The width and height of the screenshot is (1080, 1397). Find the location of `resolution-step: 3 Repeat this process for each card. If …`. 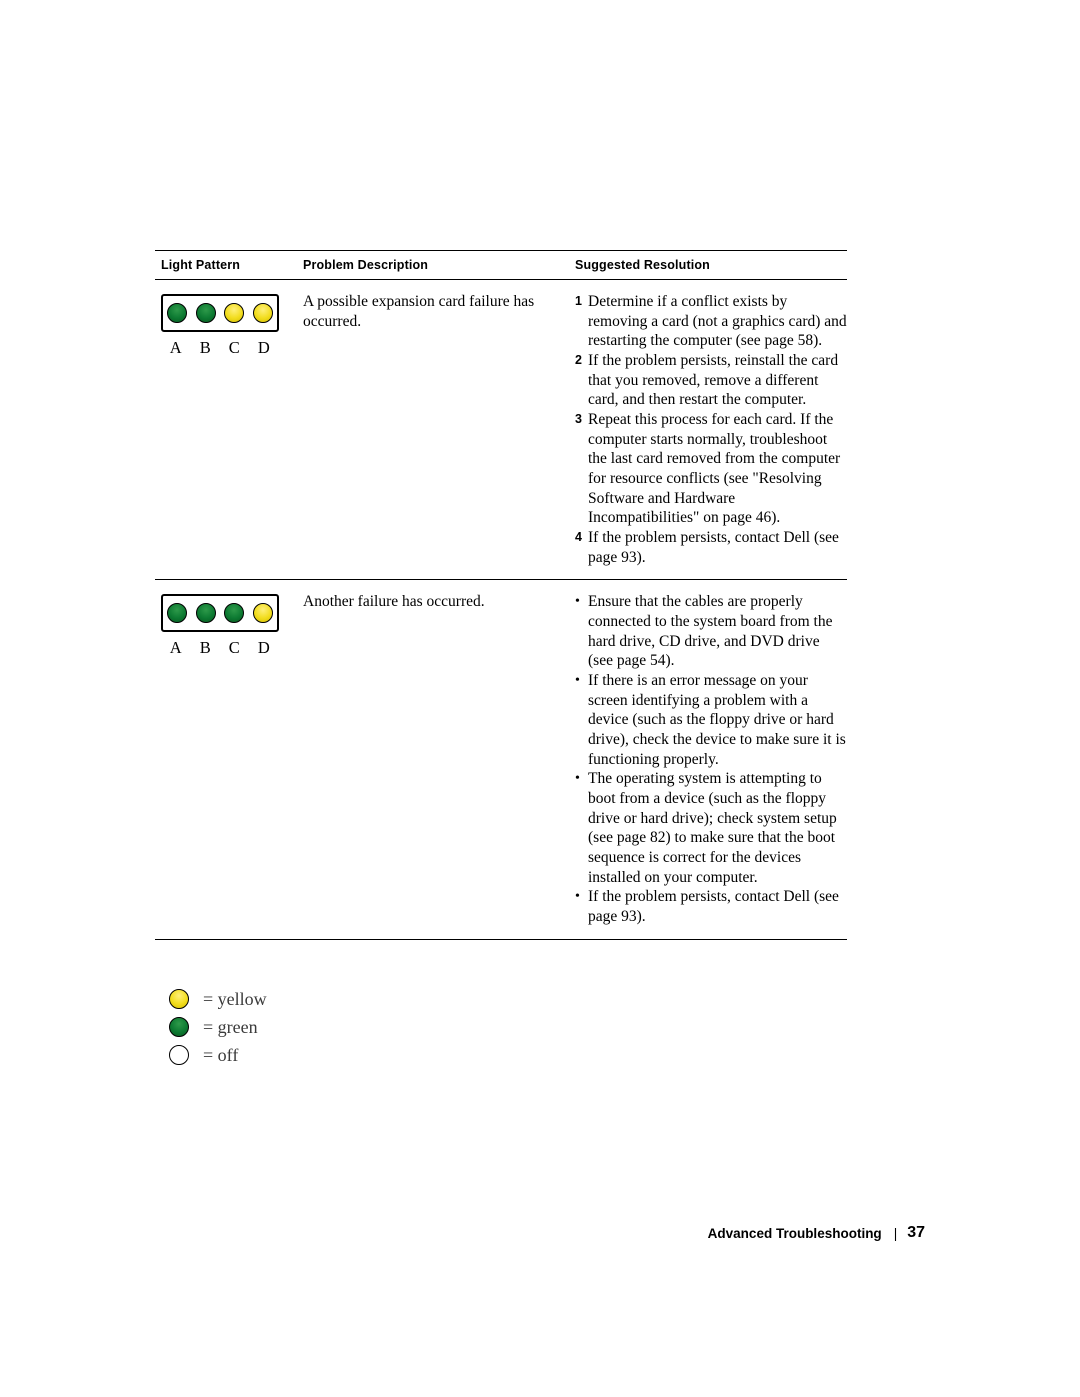

resolution-step: 3 Repeat this process for each card. If … is located at coordinates (711, 469).